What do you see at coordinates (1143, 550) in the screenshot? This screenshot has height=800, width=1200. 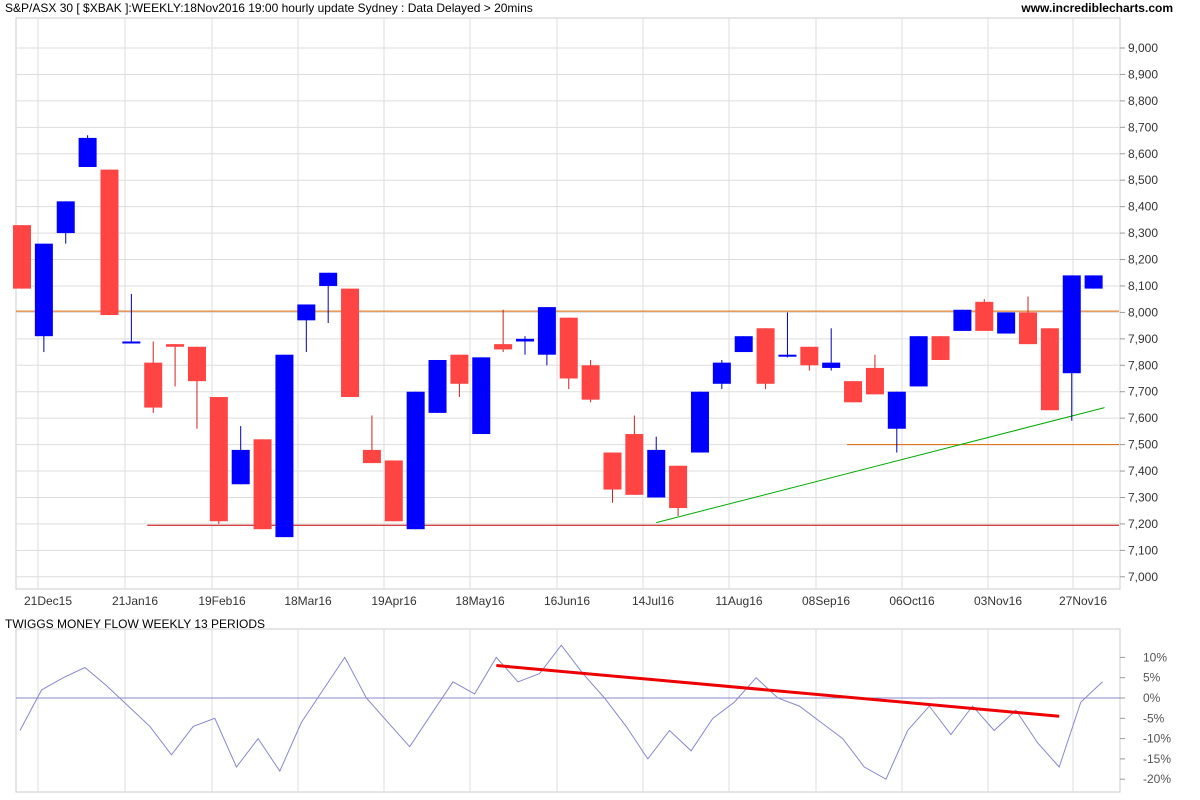 I see `y-tick-label: 7,100` at bounding box center [1143, 550].